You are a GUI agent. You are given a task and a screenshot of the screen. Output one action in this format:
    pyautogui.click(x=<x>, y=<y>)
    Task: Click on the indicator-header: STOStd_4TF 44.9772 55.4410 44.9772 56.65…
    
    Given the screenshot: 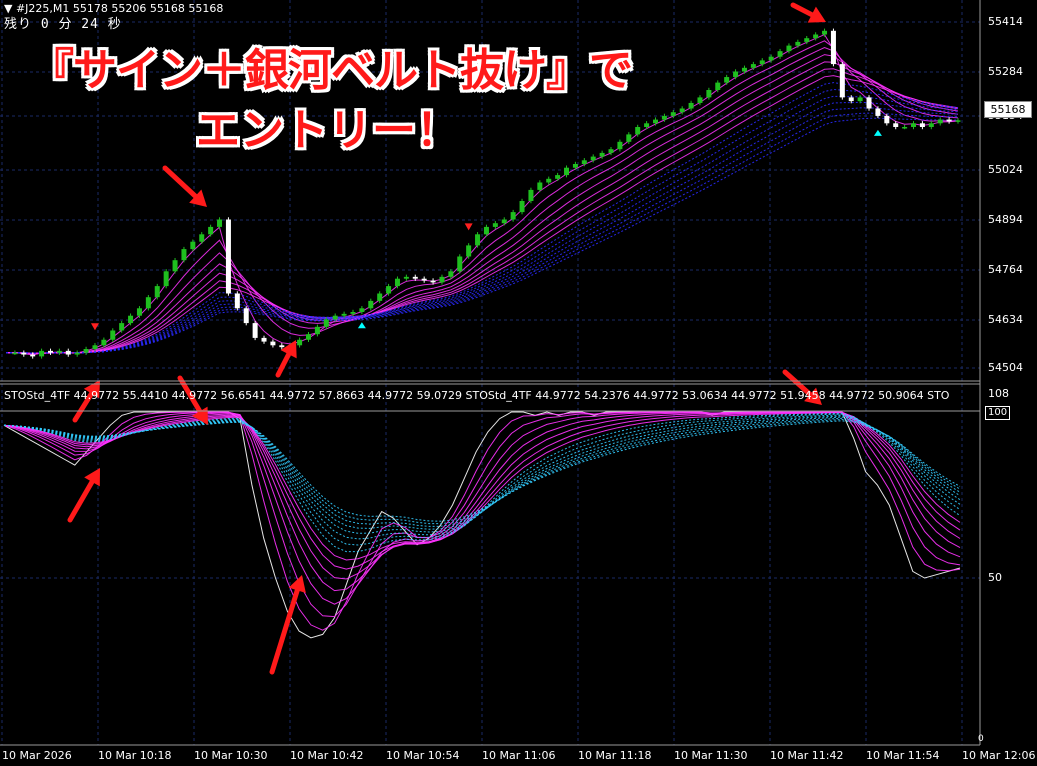 What is the action you would take?
    pyautogui.click(x=477, y=395)
    